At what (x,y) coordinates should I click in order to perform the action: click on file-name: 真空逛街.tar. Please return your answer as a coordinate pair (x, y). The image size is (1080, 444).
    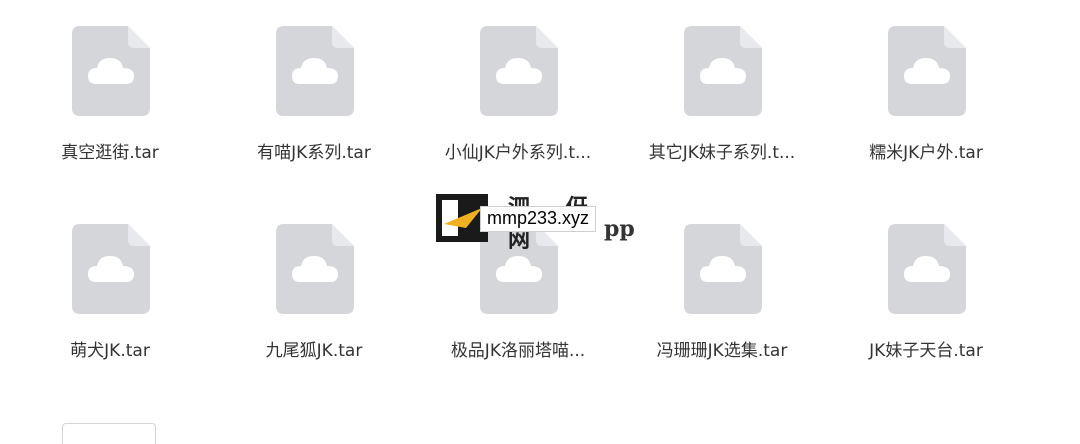
    Looking at the image, I should click on (110, 150).